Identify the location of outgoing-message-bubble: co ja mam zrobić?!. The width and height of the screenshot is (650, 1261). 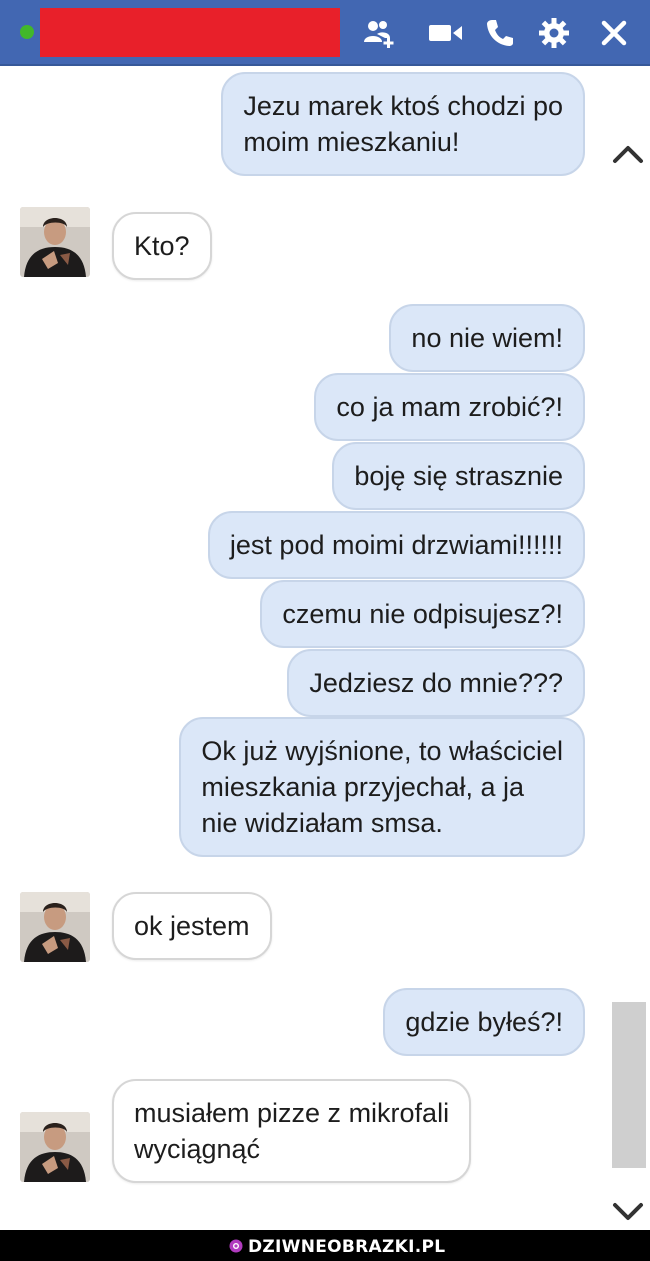
(449, 407).